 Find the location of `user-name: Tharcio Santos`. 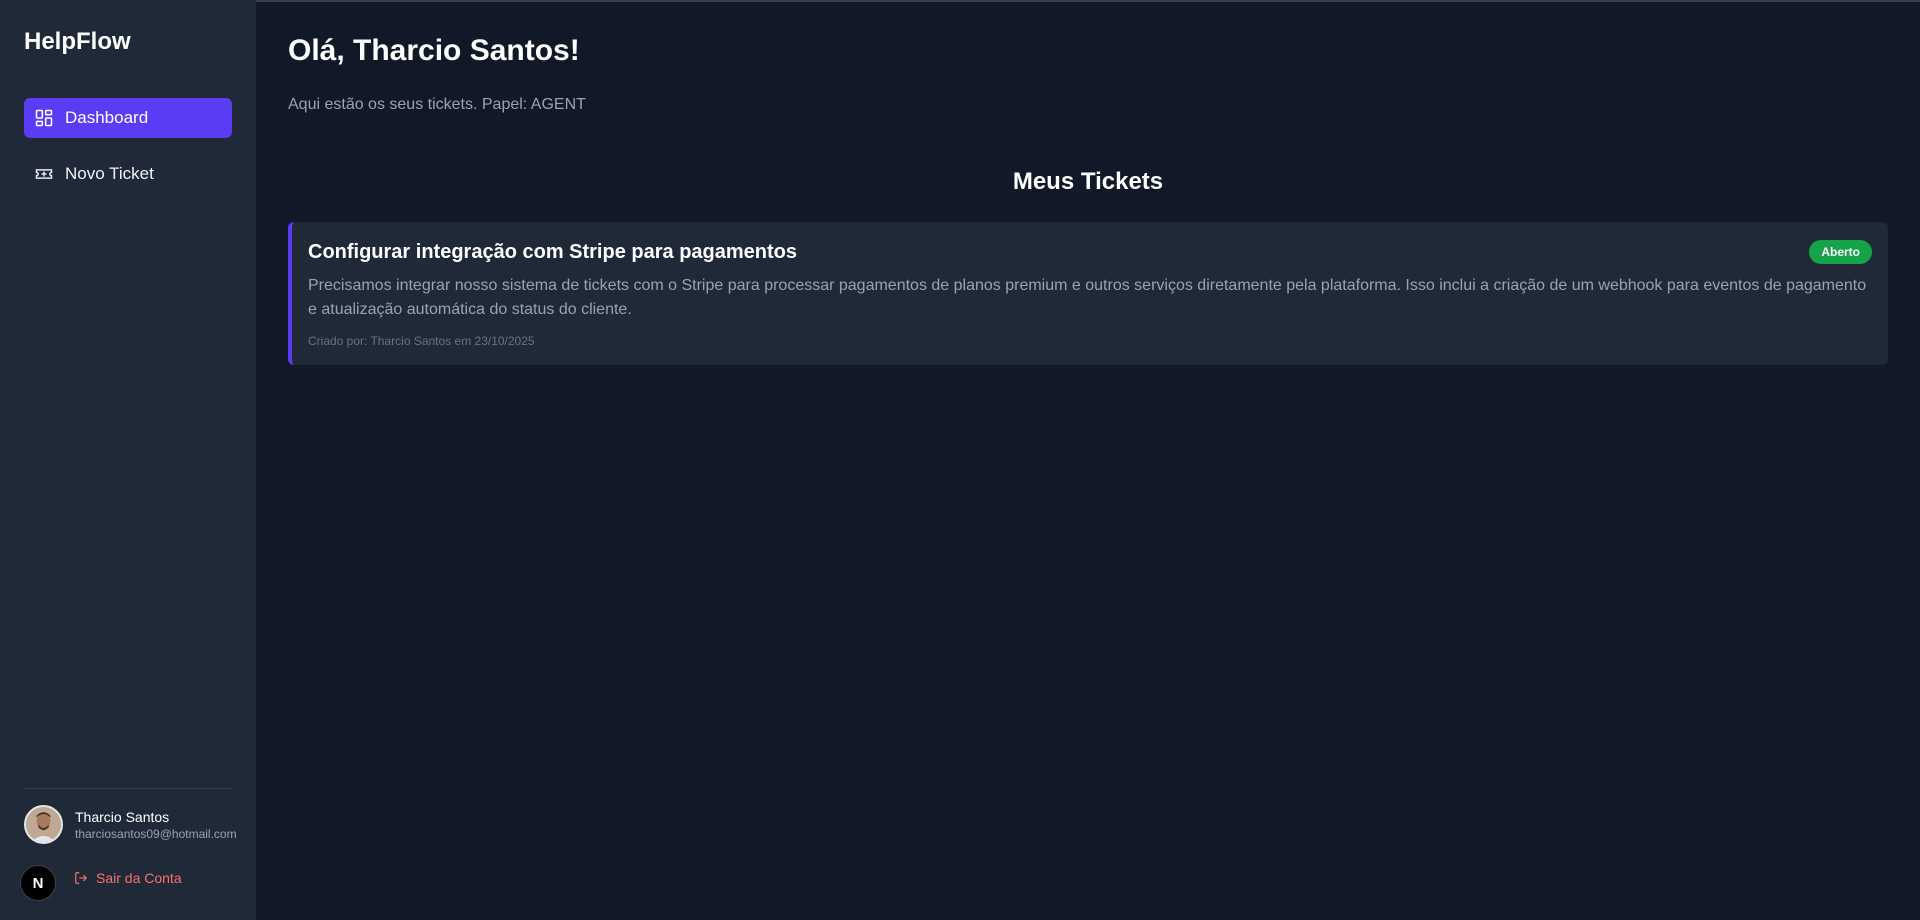

user-name: Tharcio Santos is located at coordinates (122, 816).